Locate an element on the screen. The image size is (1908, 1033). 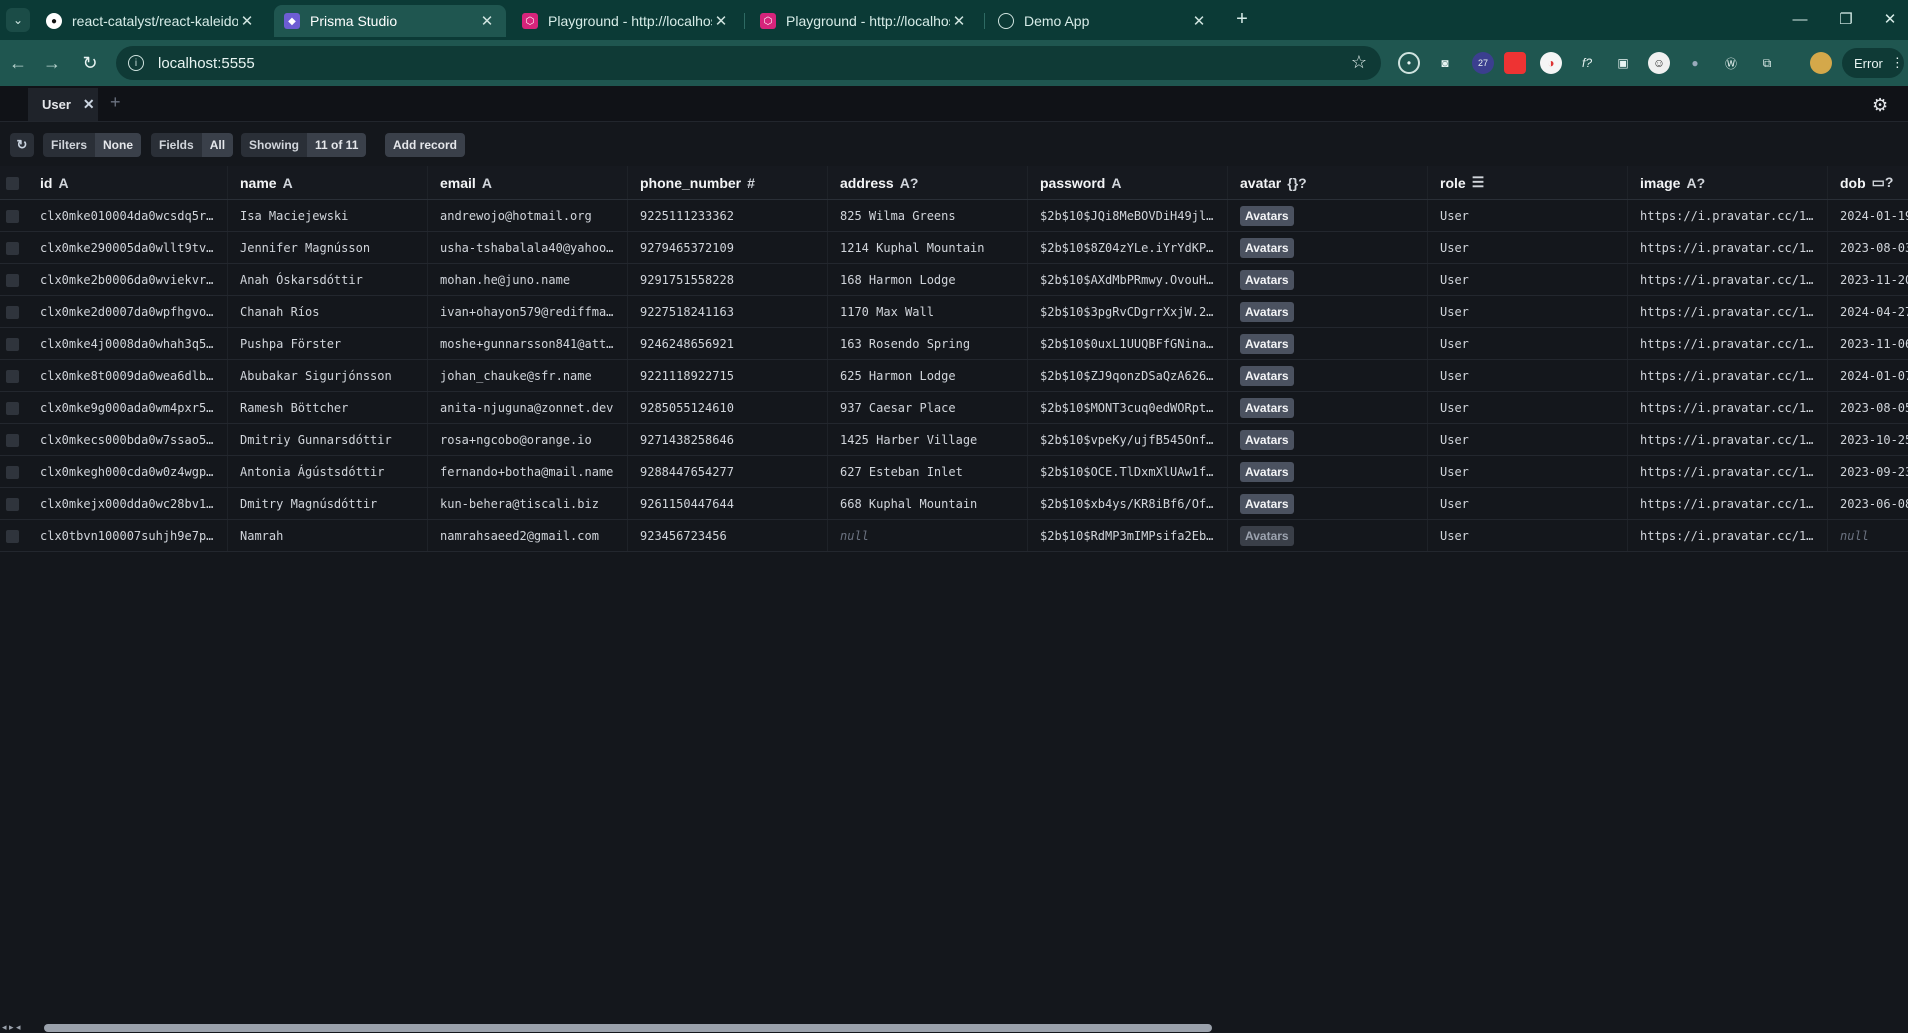
cell-dob: 2023-11-20 is located at coordinates (1868, 279).